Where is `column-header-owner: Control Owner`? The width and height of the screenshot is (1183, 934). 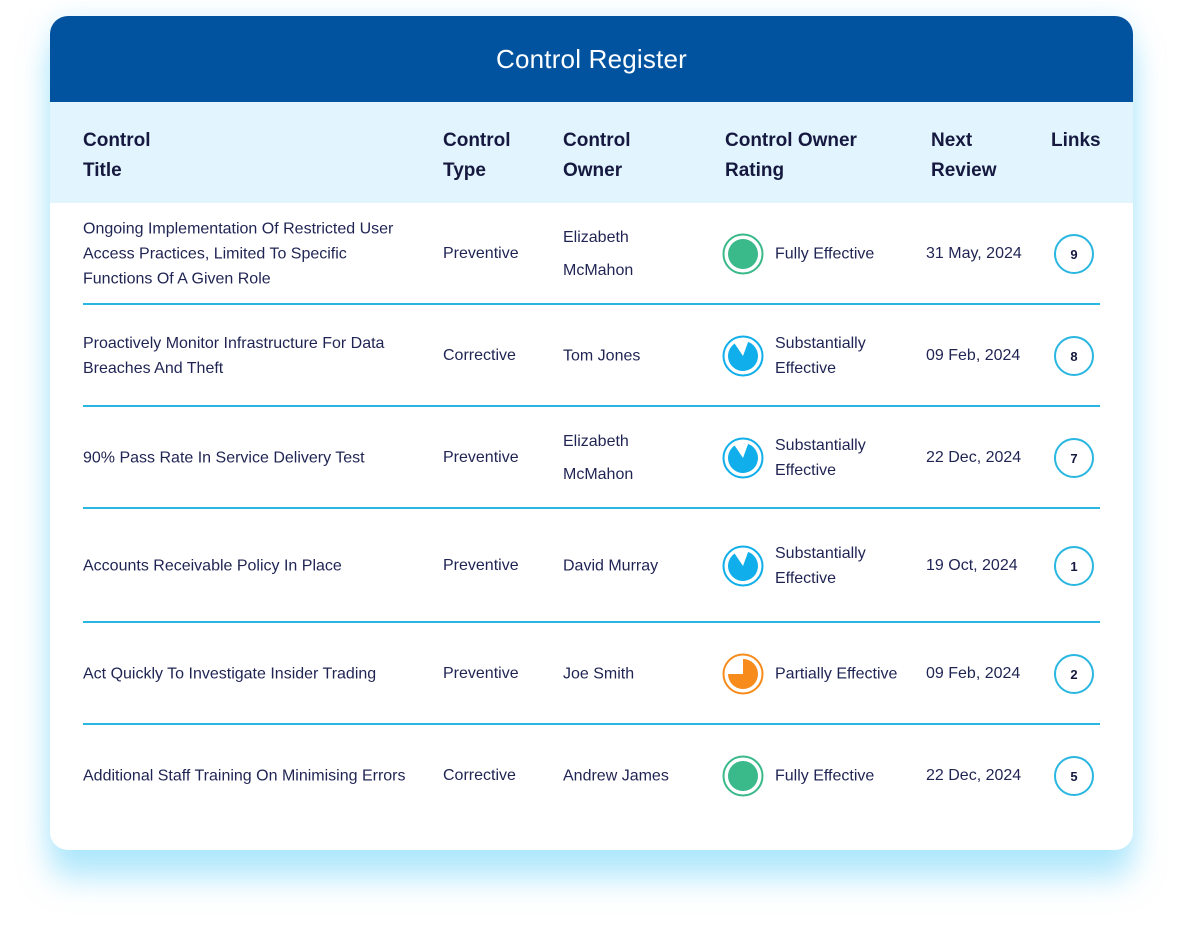 column-header-owner: Control Owner is located at coordinates (597, 156).